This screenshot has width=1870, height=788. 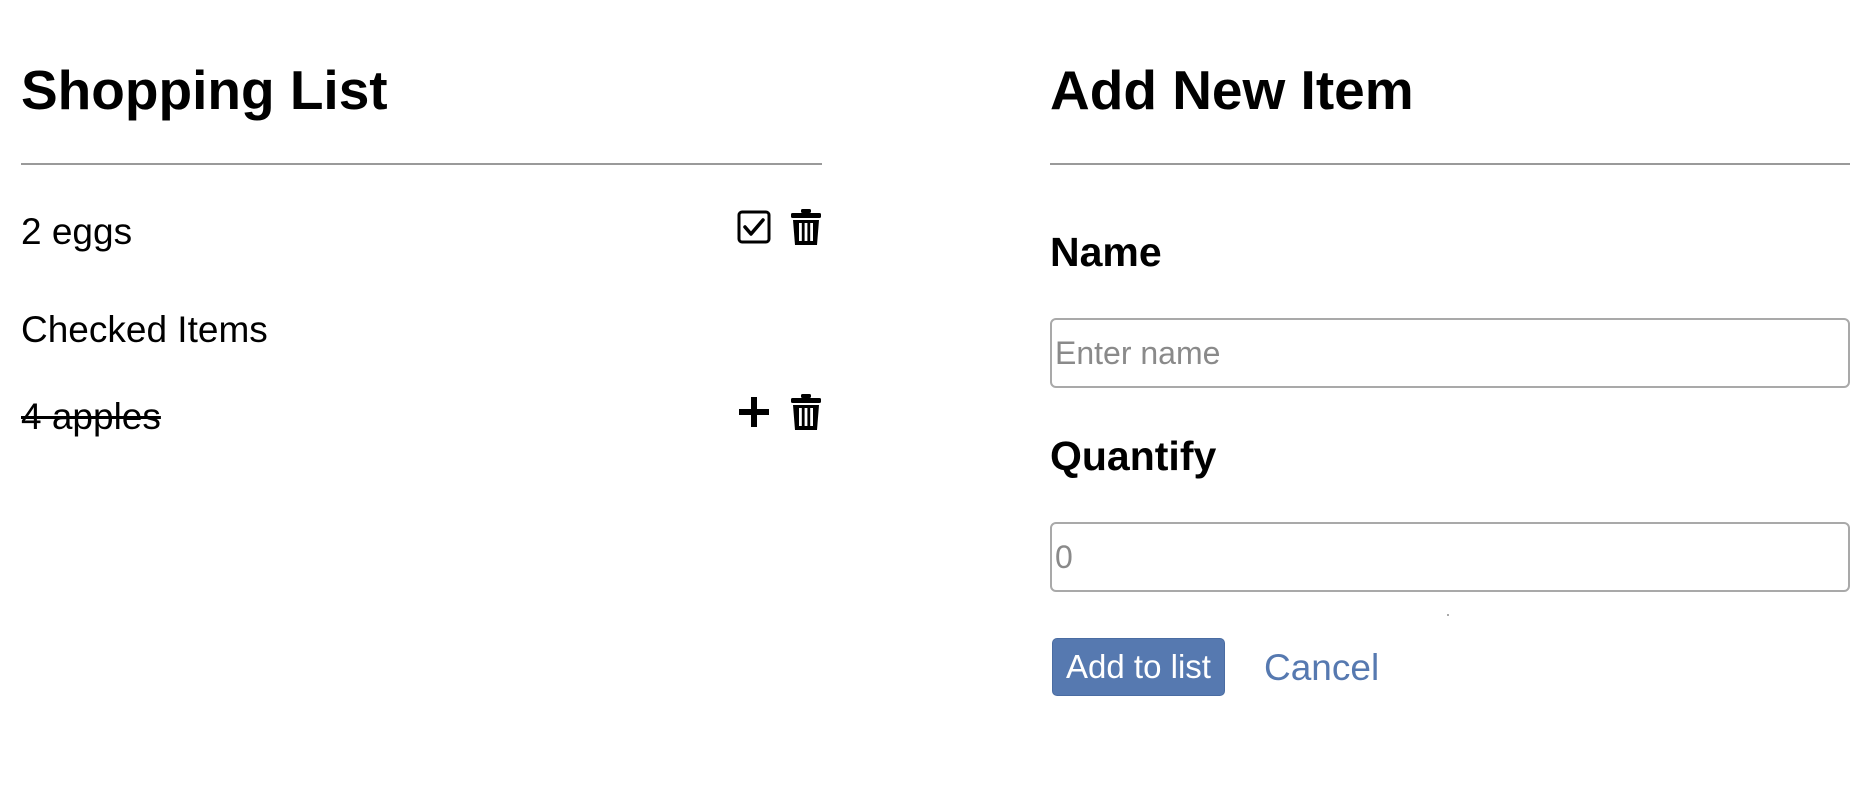 I want to click on name-input, so click(x=1450, y=353).